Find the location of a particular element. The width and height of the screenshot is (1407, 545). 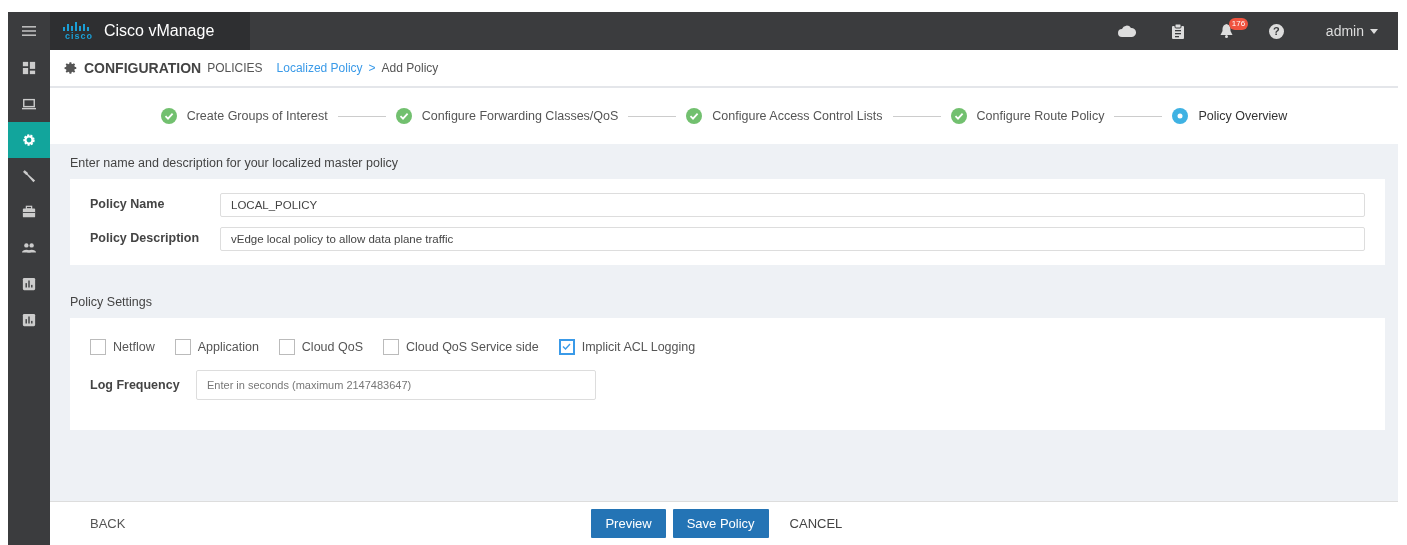

checkbox-label: Netflow is located at coordinates (134, 347).